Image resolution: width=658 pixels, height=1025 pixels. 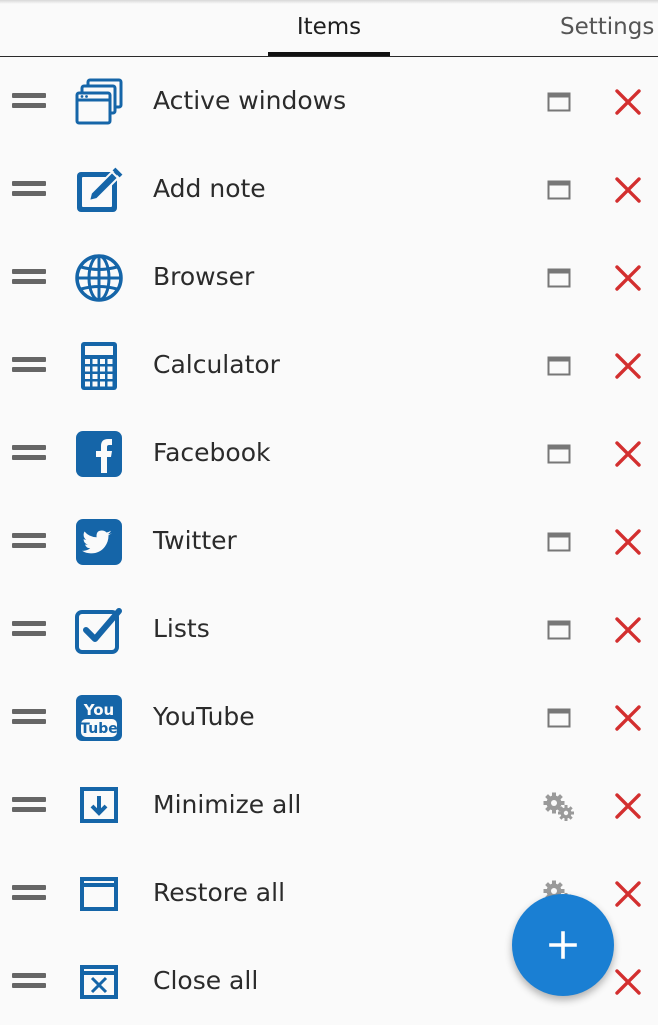 I want to click on list-item-calculator: Calculator, so click(x=329, y=365).